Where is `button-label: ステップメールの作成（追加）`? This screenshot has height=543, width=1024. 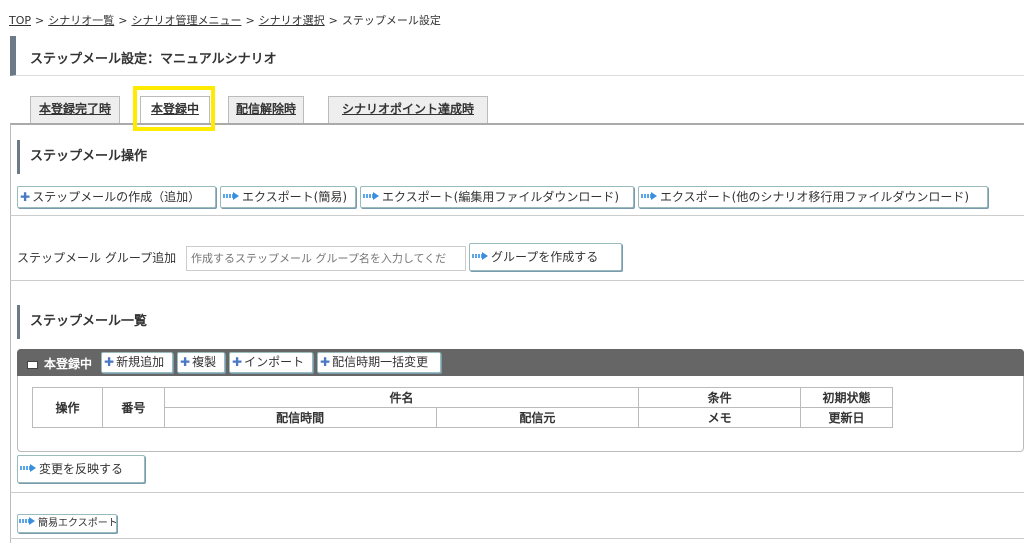
button-label: ステップメールの作成（追加） is located at coordinates (116, 197).